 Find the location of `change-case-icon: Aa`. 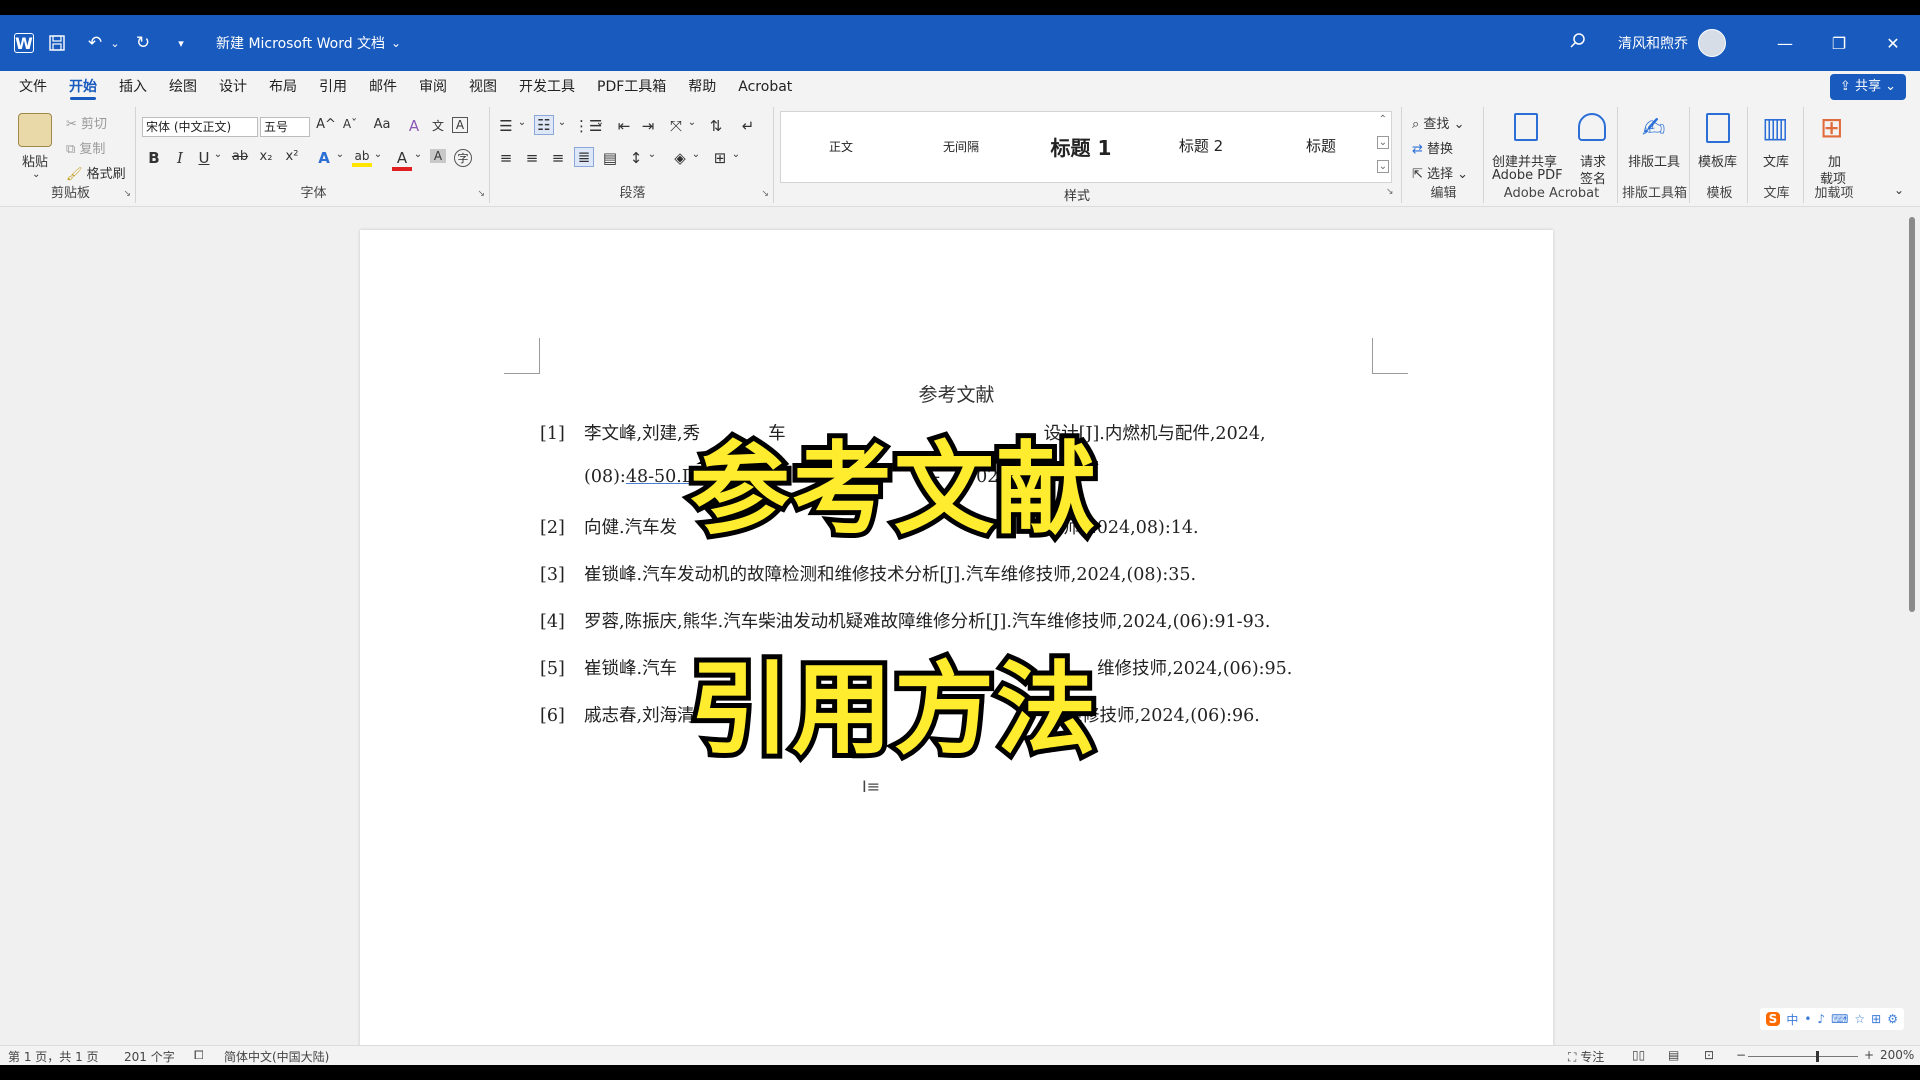

change-case-icon: Aa is located at coordinates (382, 124).